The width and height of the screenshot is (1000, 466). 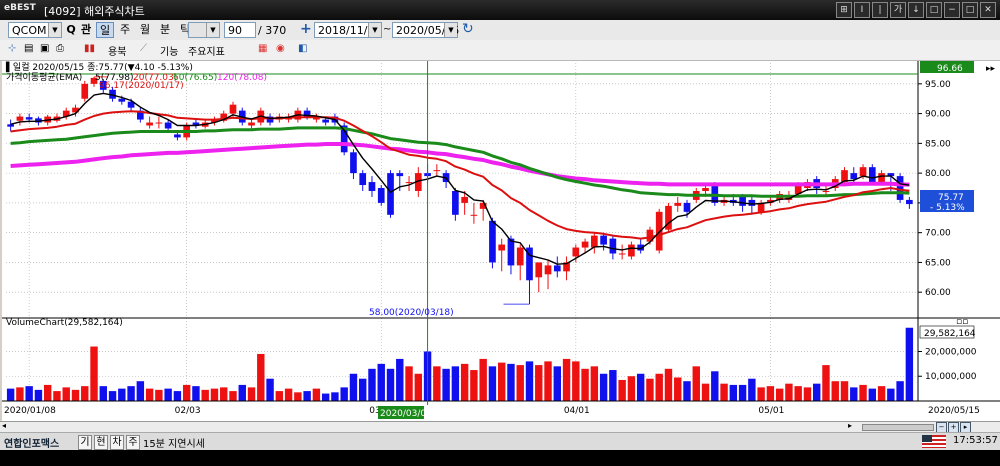 I want to click on end-date-dropdown: ▼, so click(x=450, y=30).